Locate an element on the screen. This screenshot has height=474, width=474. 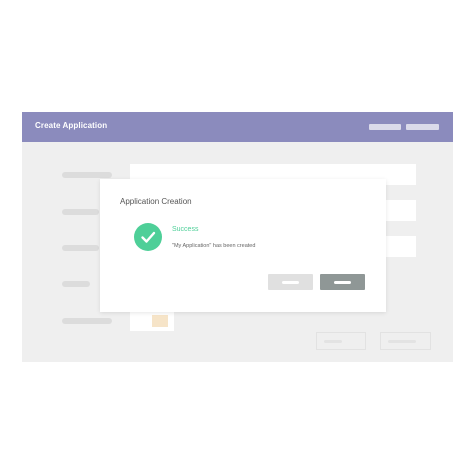
window-title: Create Application is located at coordinates (71, 125).